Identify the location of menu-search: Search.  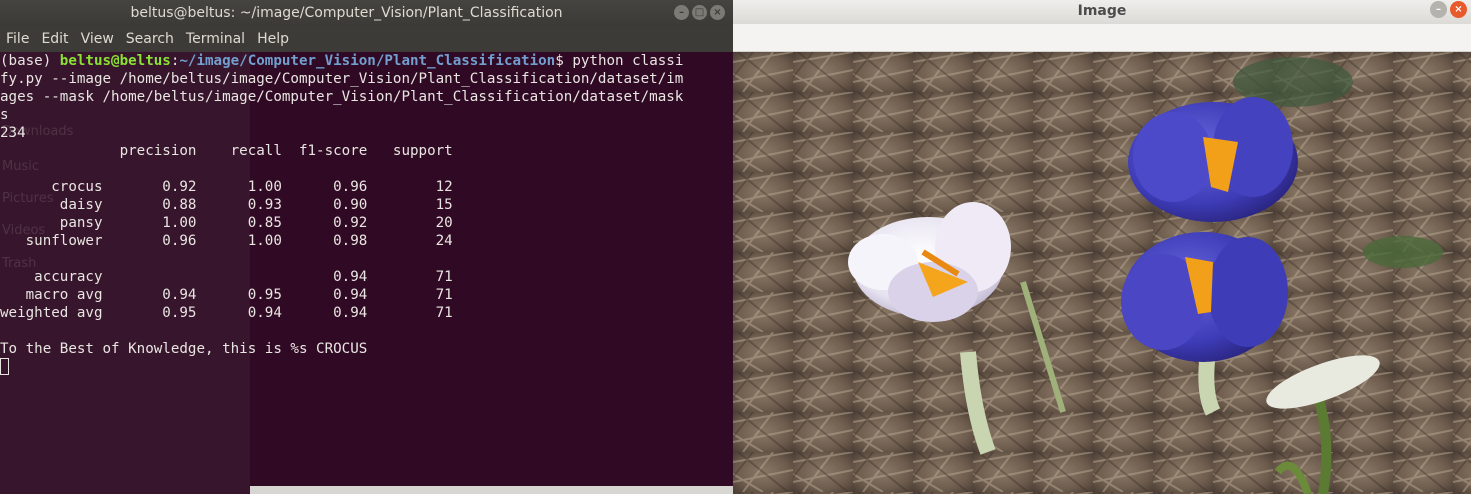
(150, 39).